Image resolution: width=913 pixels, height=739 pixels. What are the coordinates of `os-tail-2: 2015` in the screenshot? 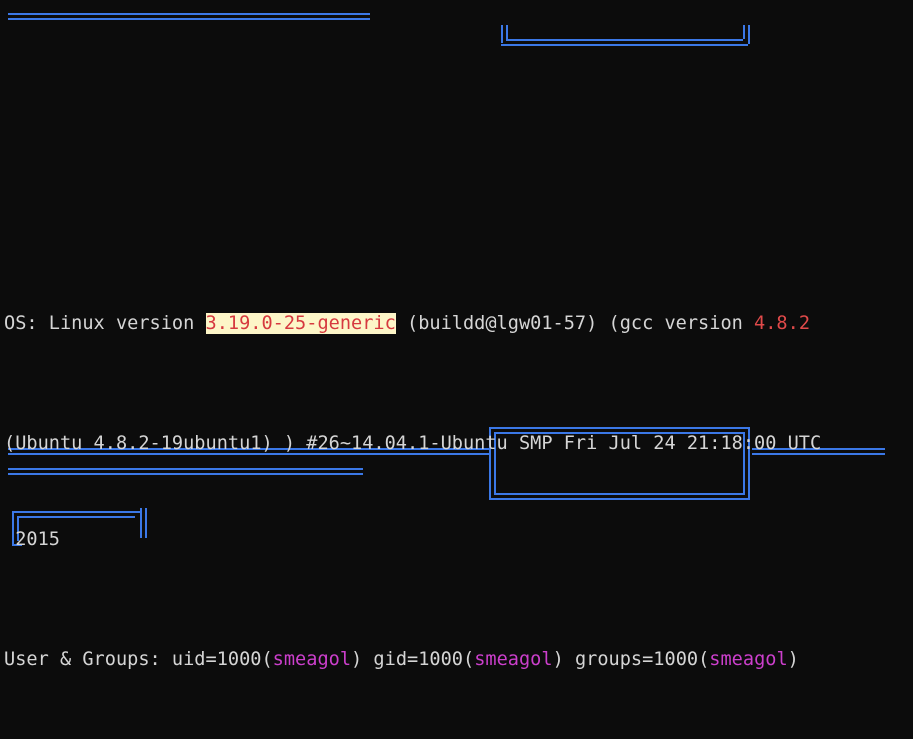 It's located at (32, 539).